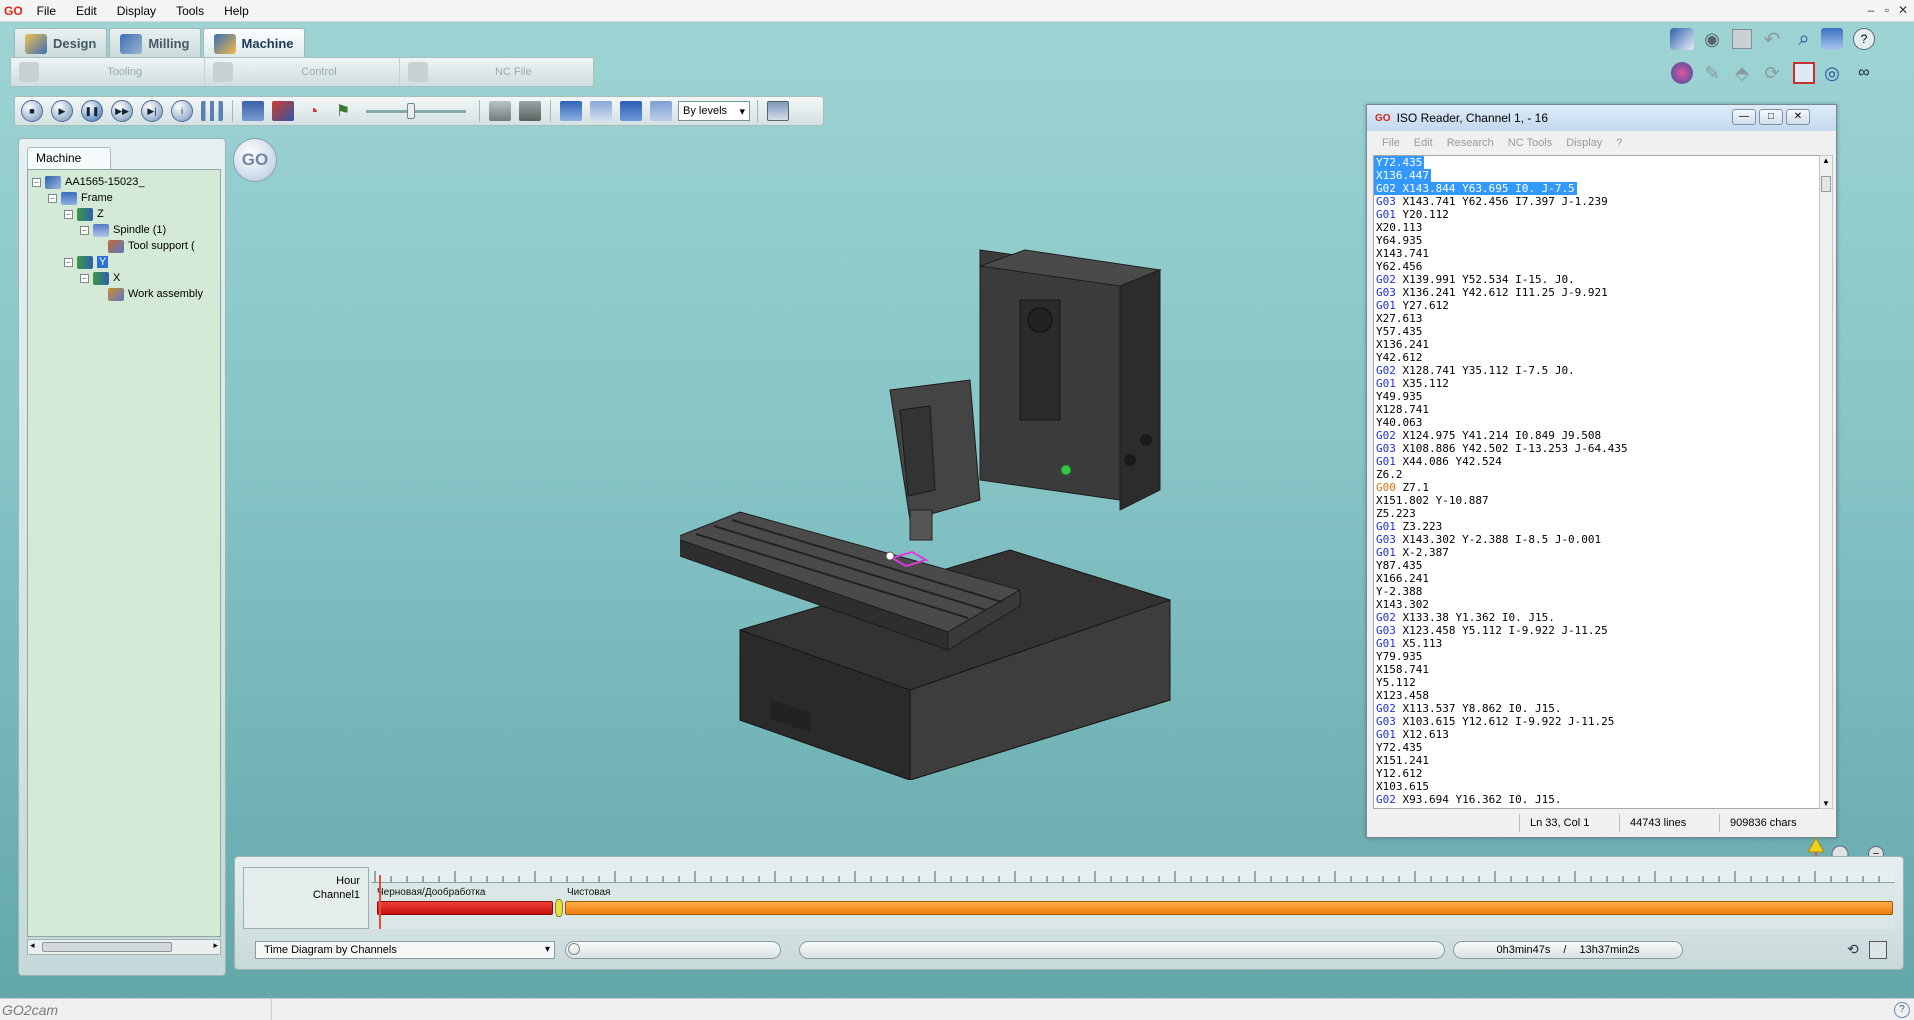 The height and width of the screenshot is (1020, 1914). Describe the element at coordinates (1423, 143) in the screenshot. I see `iso-menu-edit: Edit` at that location.